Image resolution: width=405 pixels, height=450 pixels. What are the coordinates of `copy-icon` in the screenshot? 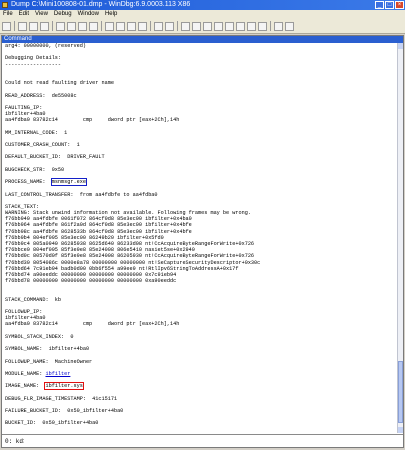 It's located at (33, 26).